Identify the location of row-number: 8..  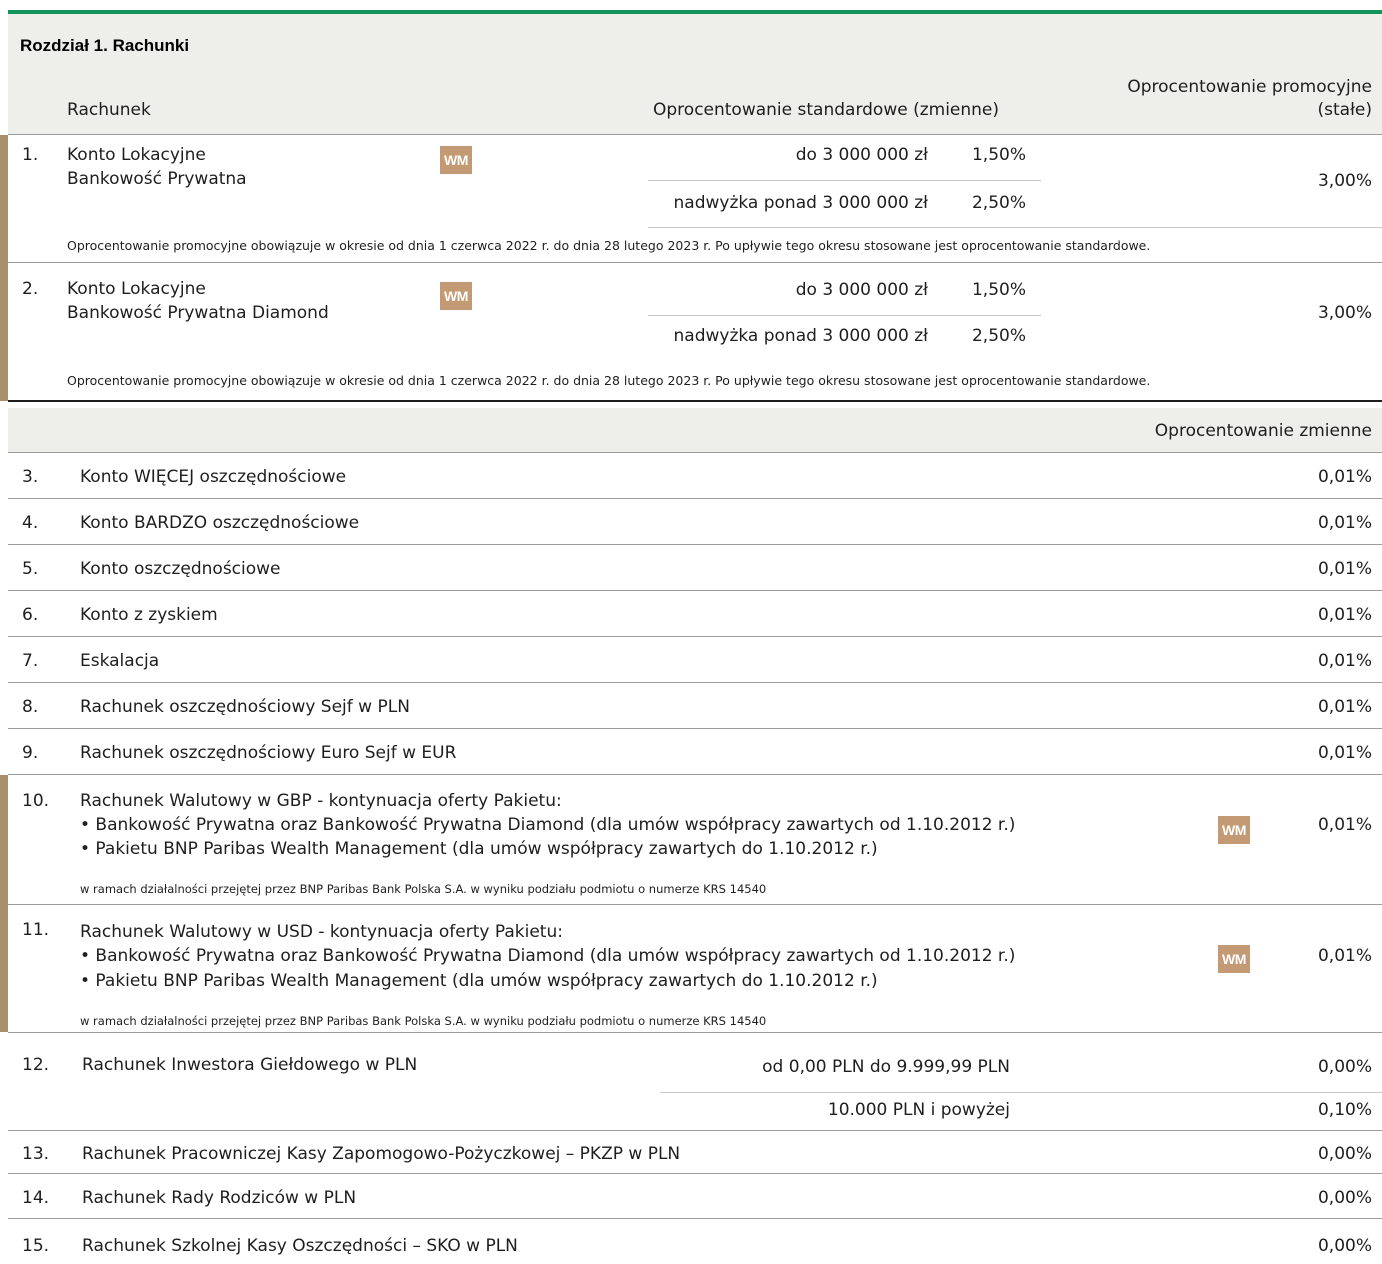
(30, 707).